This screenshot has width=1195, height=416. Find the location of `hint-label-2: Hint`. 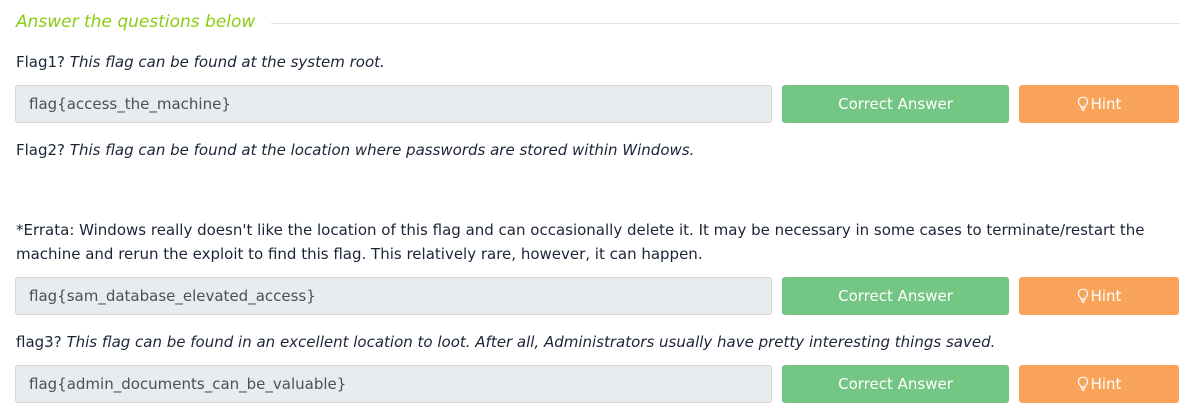

hint-label-2: Hint is located at coordinates (1106, 296).